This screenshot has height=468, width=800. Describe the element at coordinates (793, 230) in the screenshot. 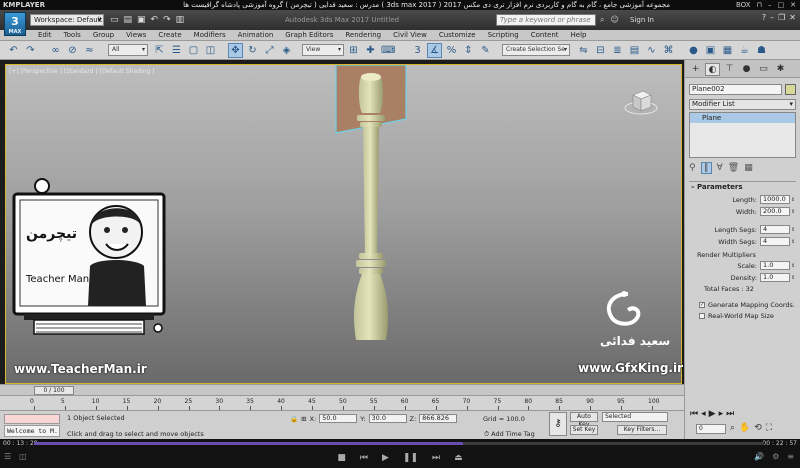

I see `length-segs-spinner-icon: ⇕` at that location.